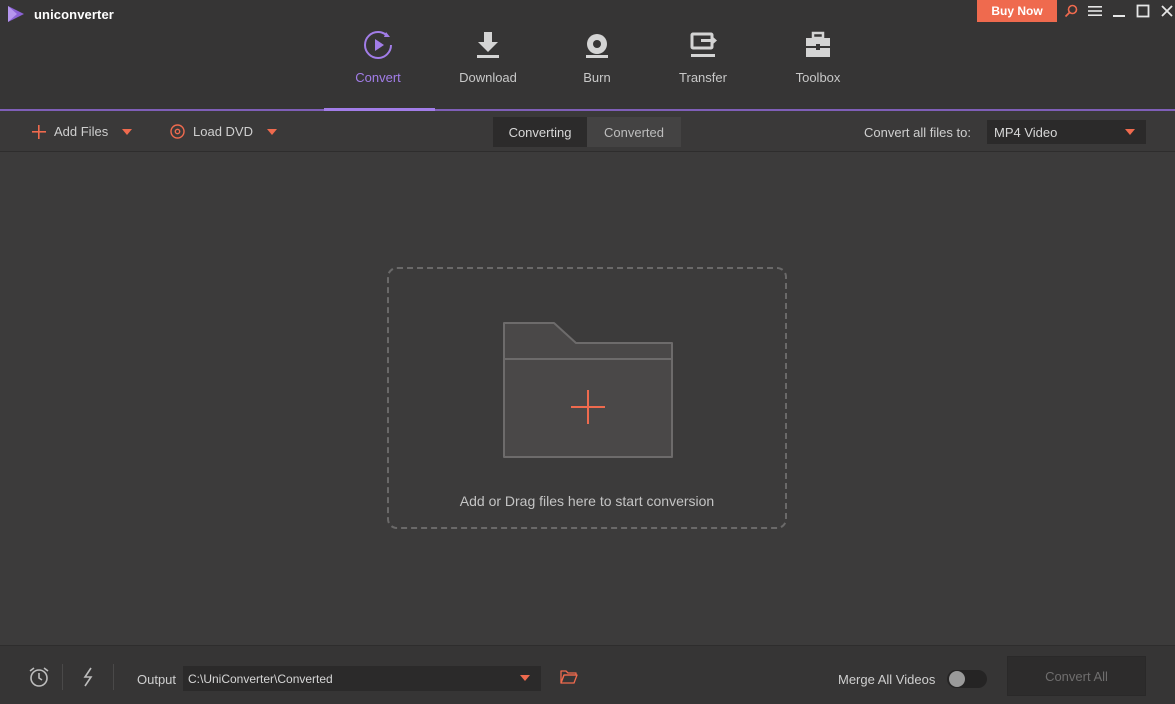 The width and height of the screenshot is (1175, 704). What do you see at coordinates (957, 679) in the screenshot?
I see `toggle-knob` at bounding box center [957, 679].